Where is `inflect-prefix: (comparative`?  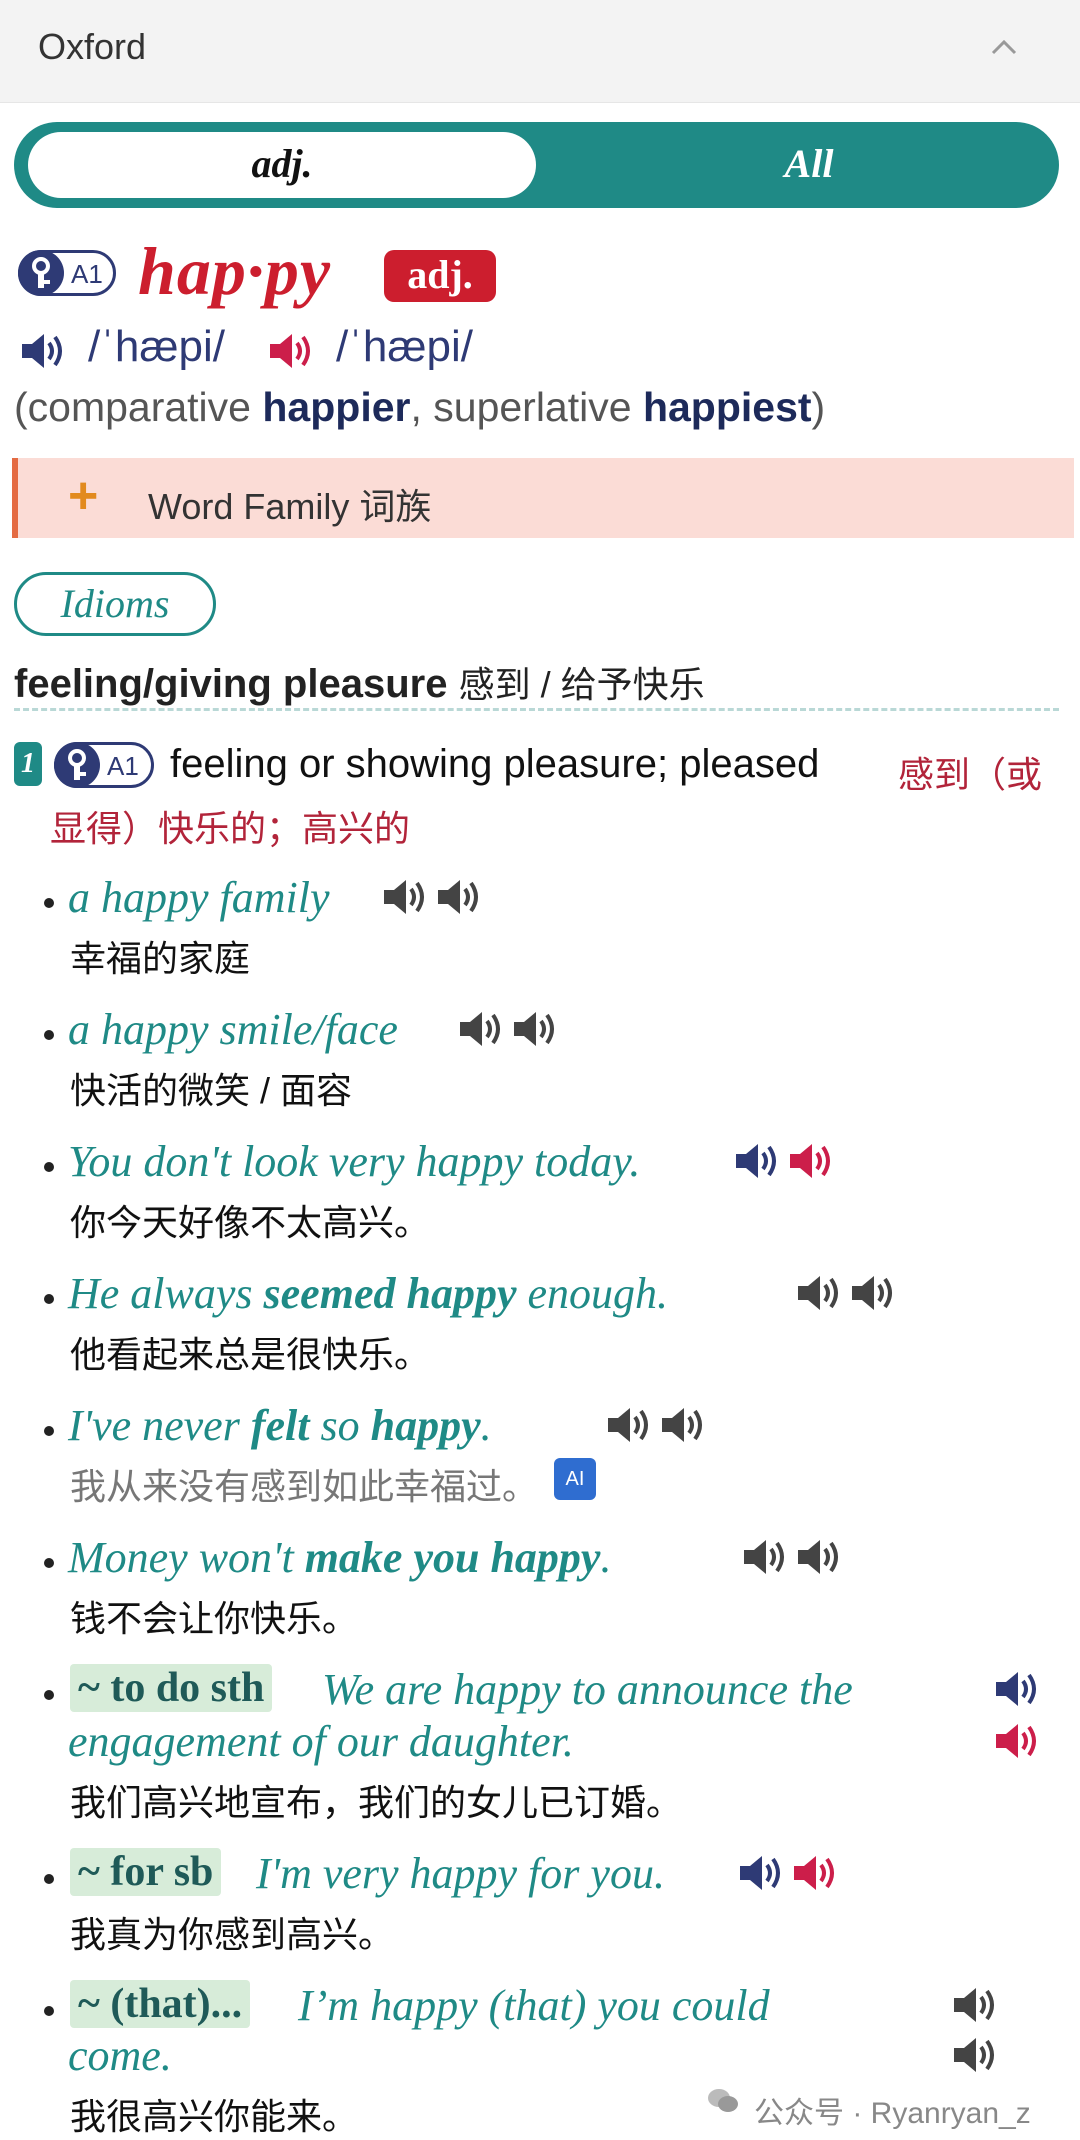 inflect-prefix: (comparative is located at coordinates (132, 407).